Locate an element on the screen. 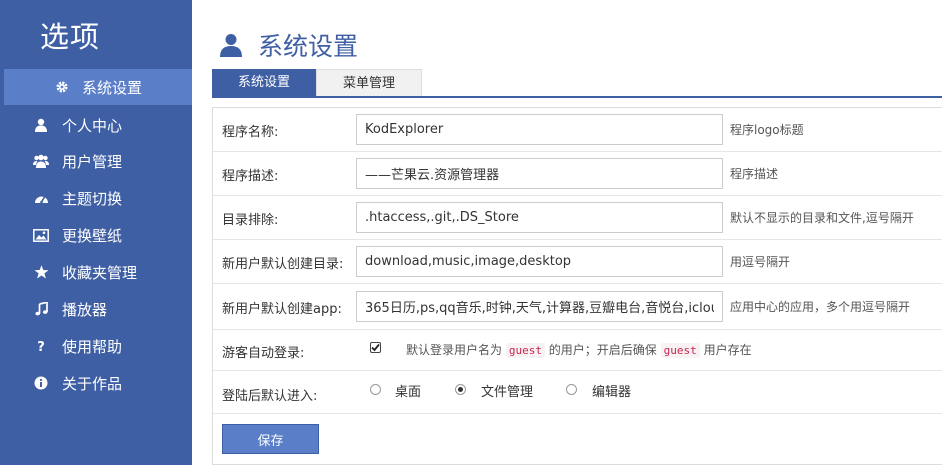 This screenshot has width=942, height=465. star-icon is located at coordinates (41, 272).